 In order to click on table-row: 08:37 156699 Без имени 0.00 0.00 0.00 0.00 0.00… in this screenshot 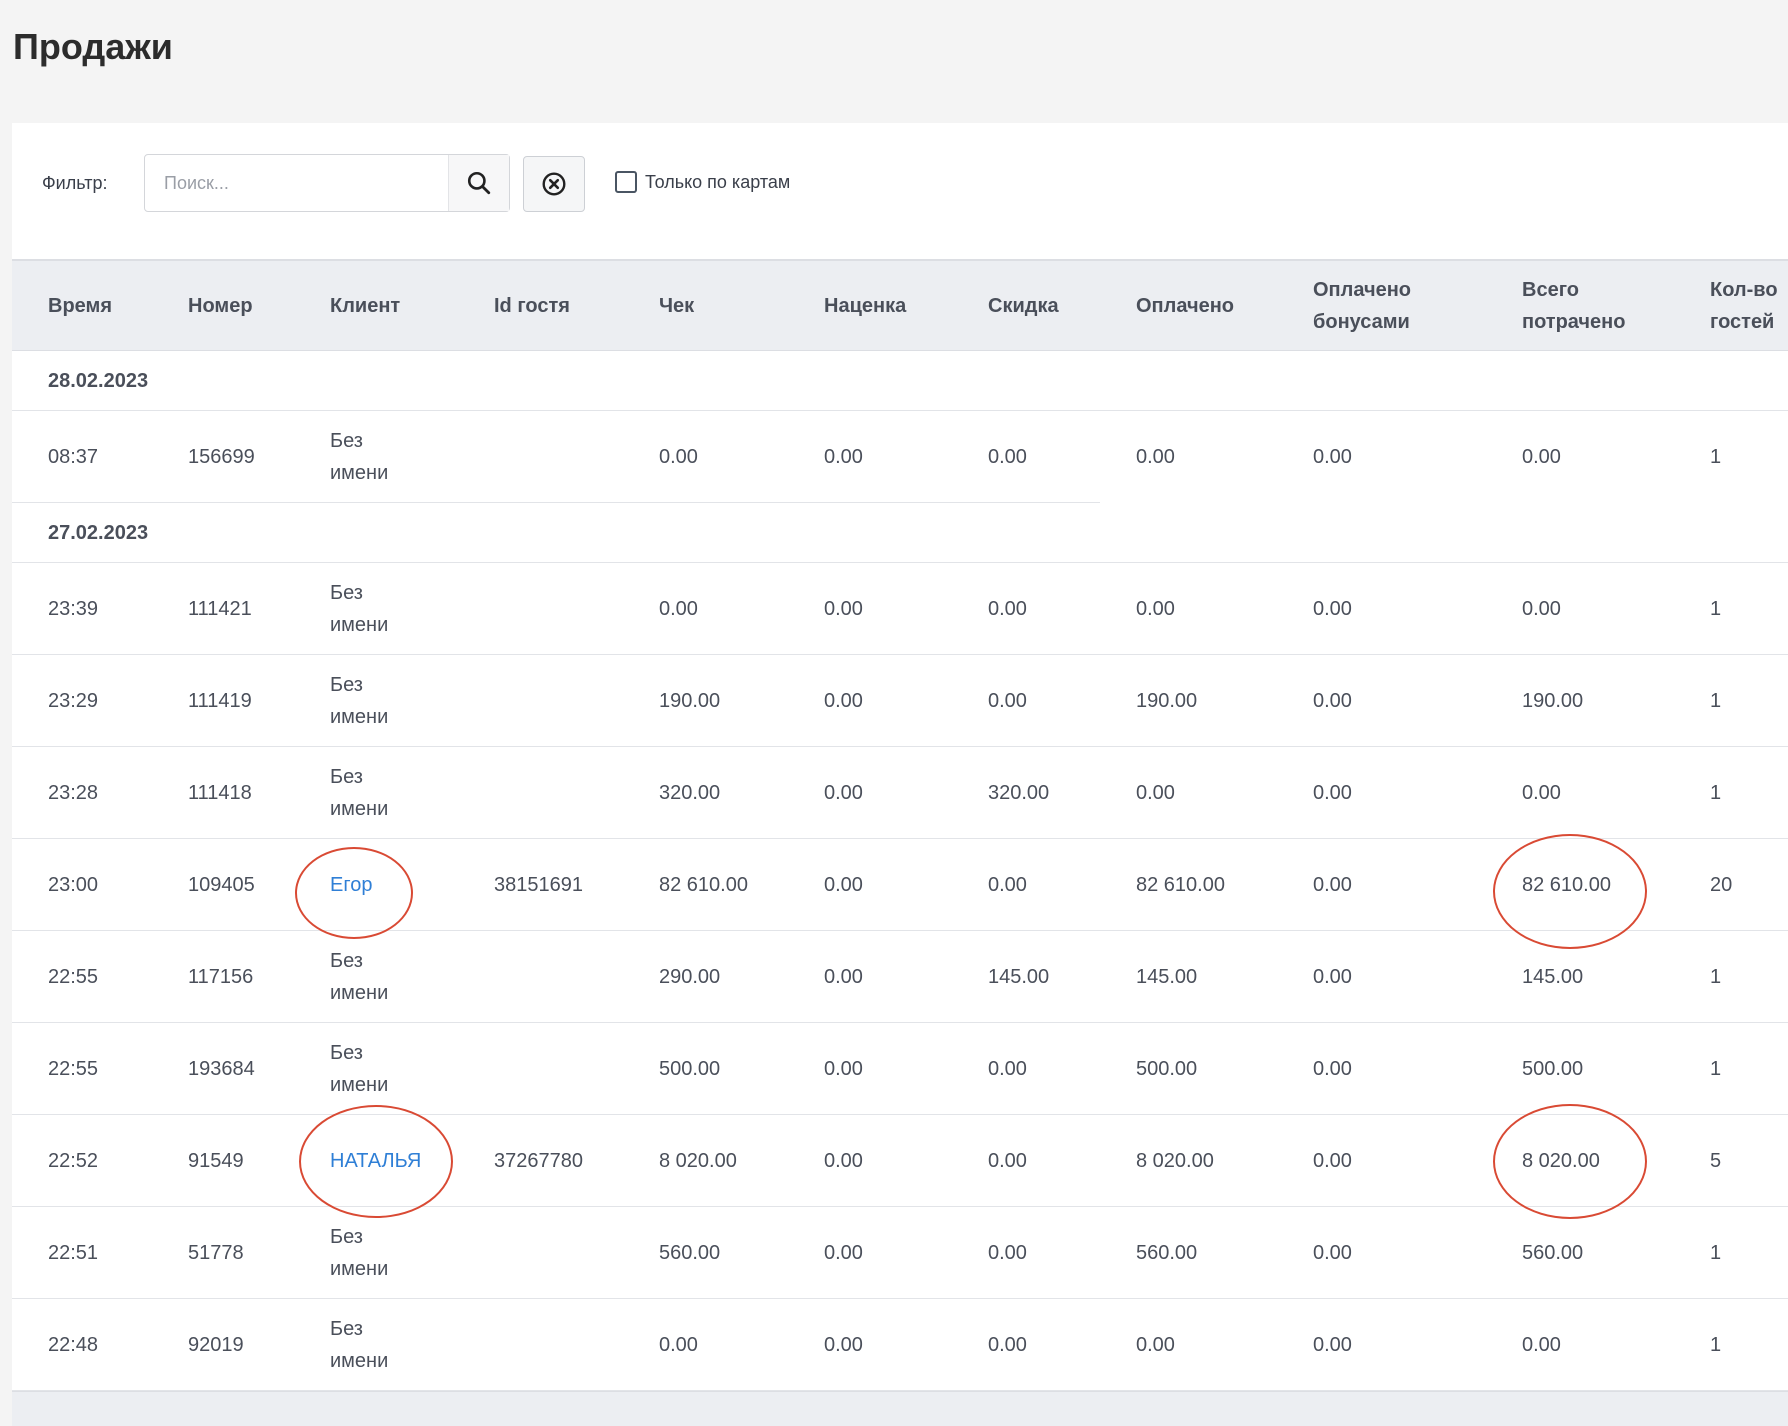, I will do `click(900, 457)`.